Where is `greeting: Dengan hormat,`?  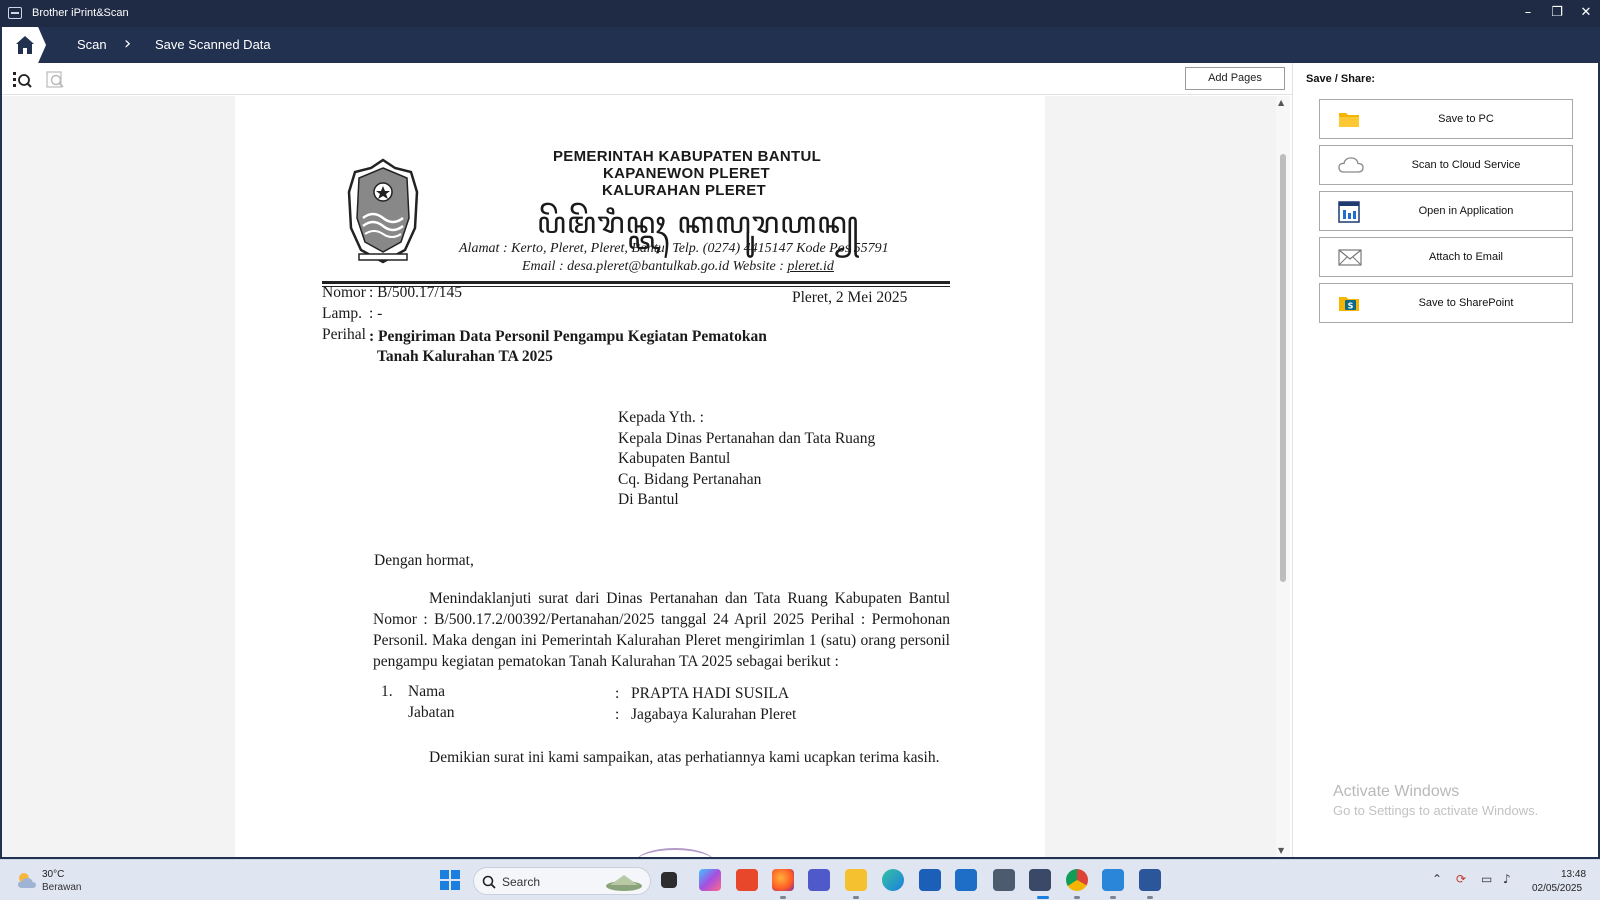 greeting: Dengan hormat, is located at coordinates (424, 560).